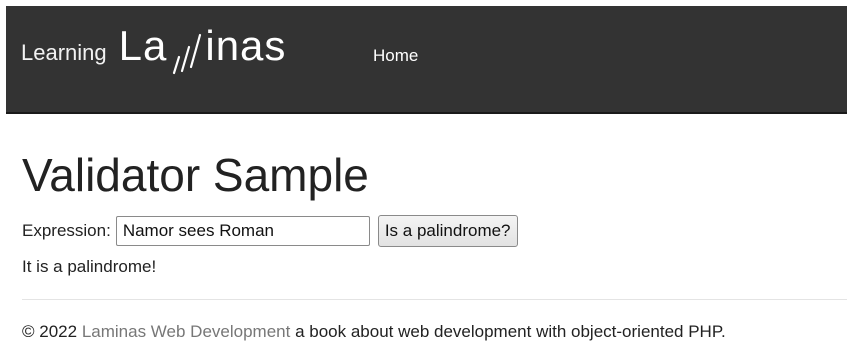 This screenshot has height=346, width=847. What do you see at coordinates (434, 299) in the screenshot?
I see `footer-divider` at bounding box center [434, 299].